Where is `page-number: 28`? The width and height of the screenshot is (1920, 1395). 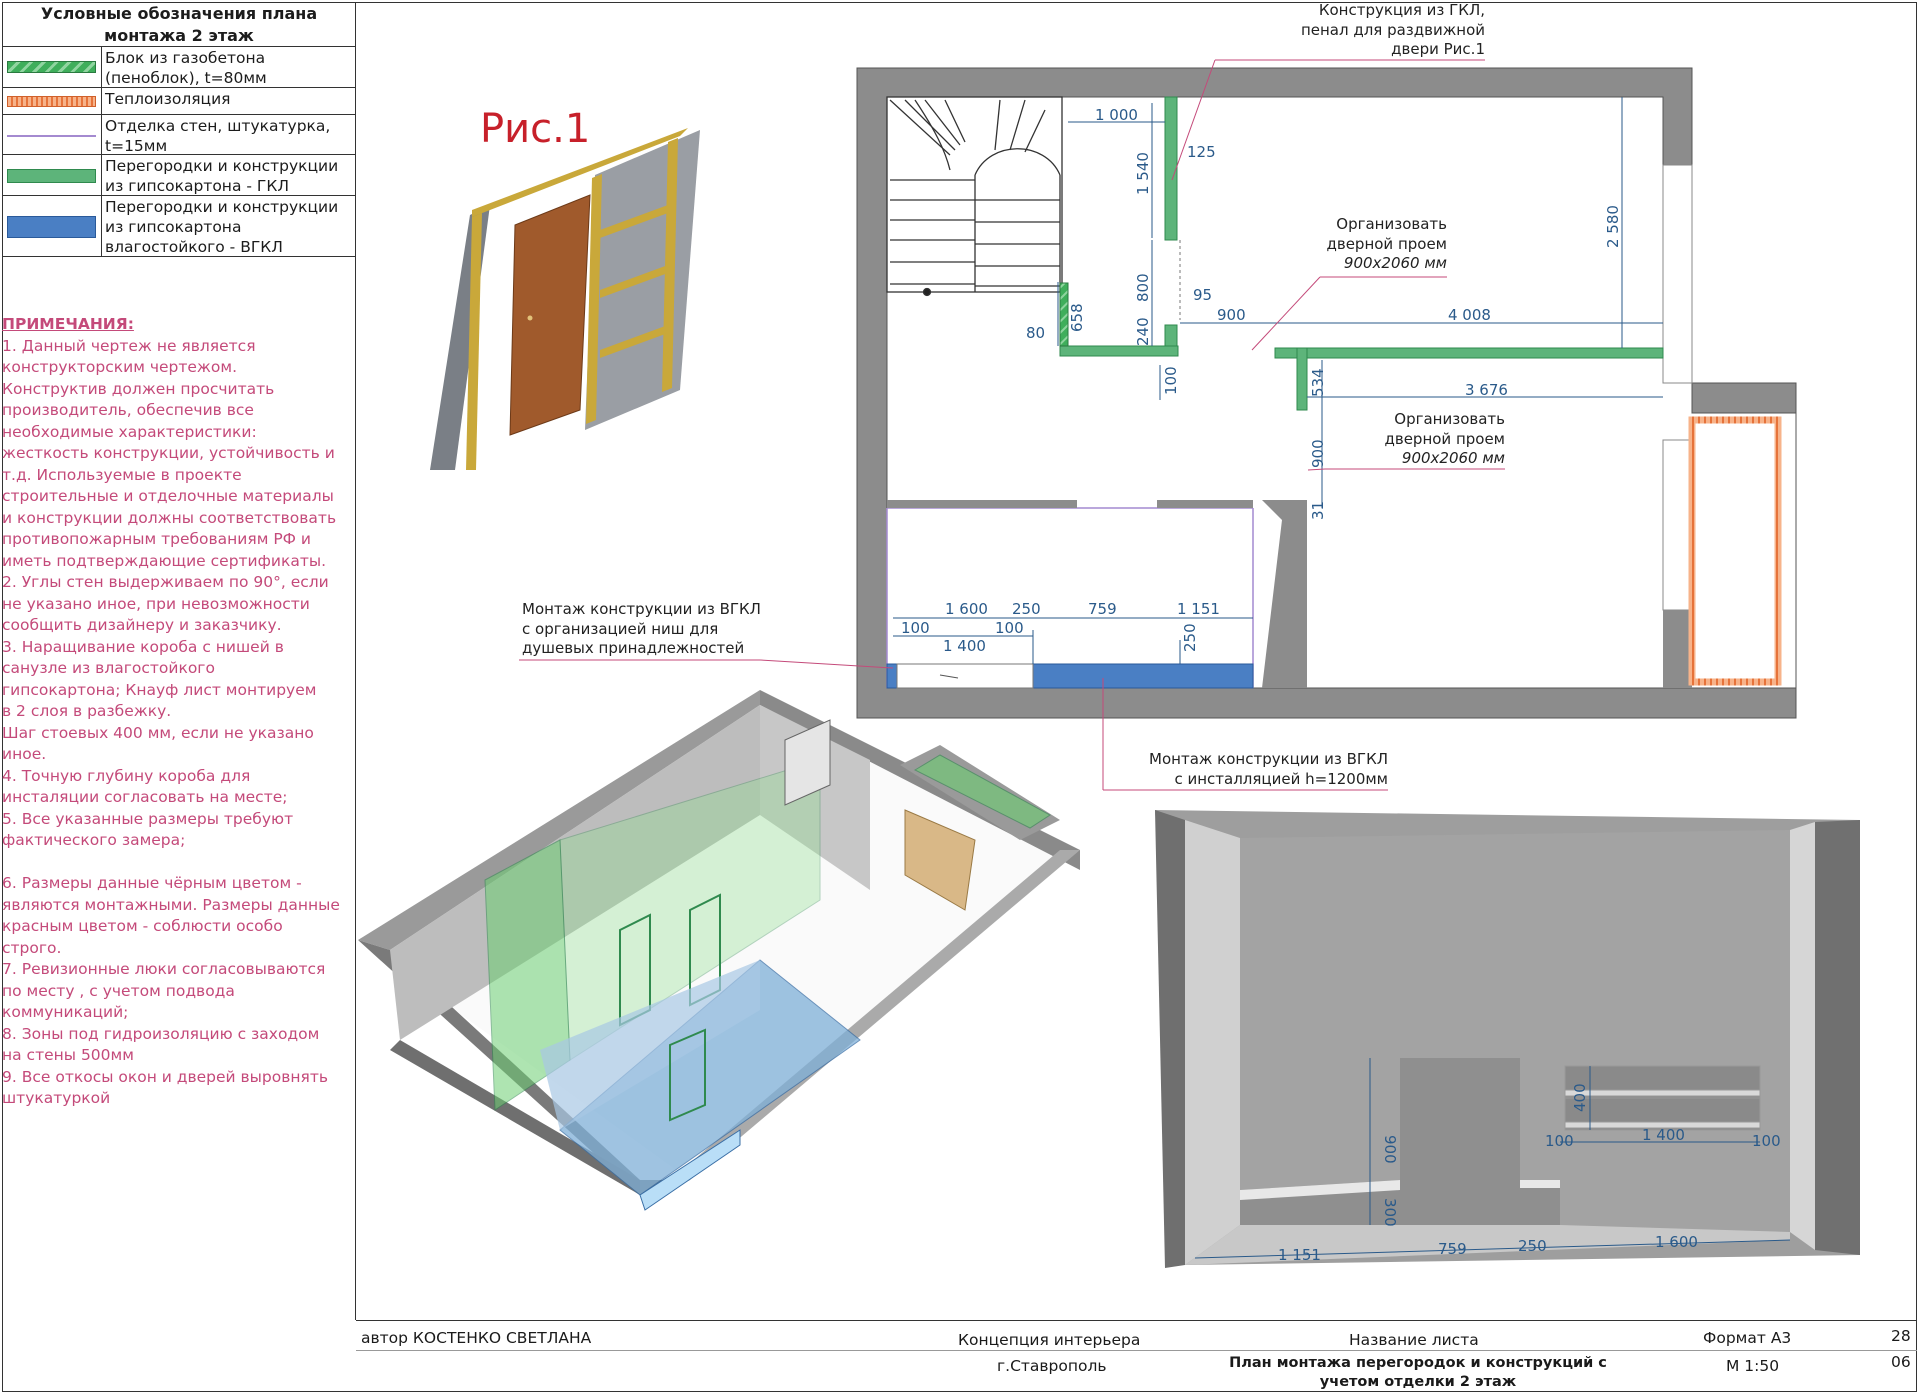 page-number: 28 is located at coordinates (1901, 1336).